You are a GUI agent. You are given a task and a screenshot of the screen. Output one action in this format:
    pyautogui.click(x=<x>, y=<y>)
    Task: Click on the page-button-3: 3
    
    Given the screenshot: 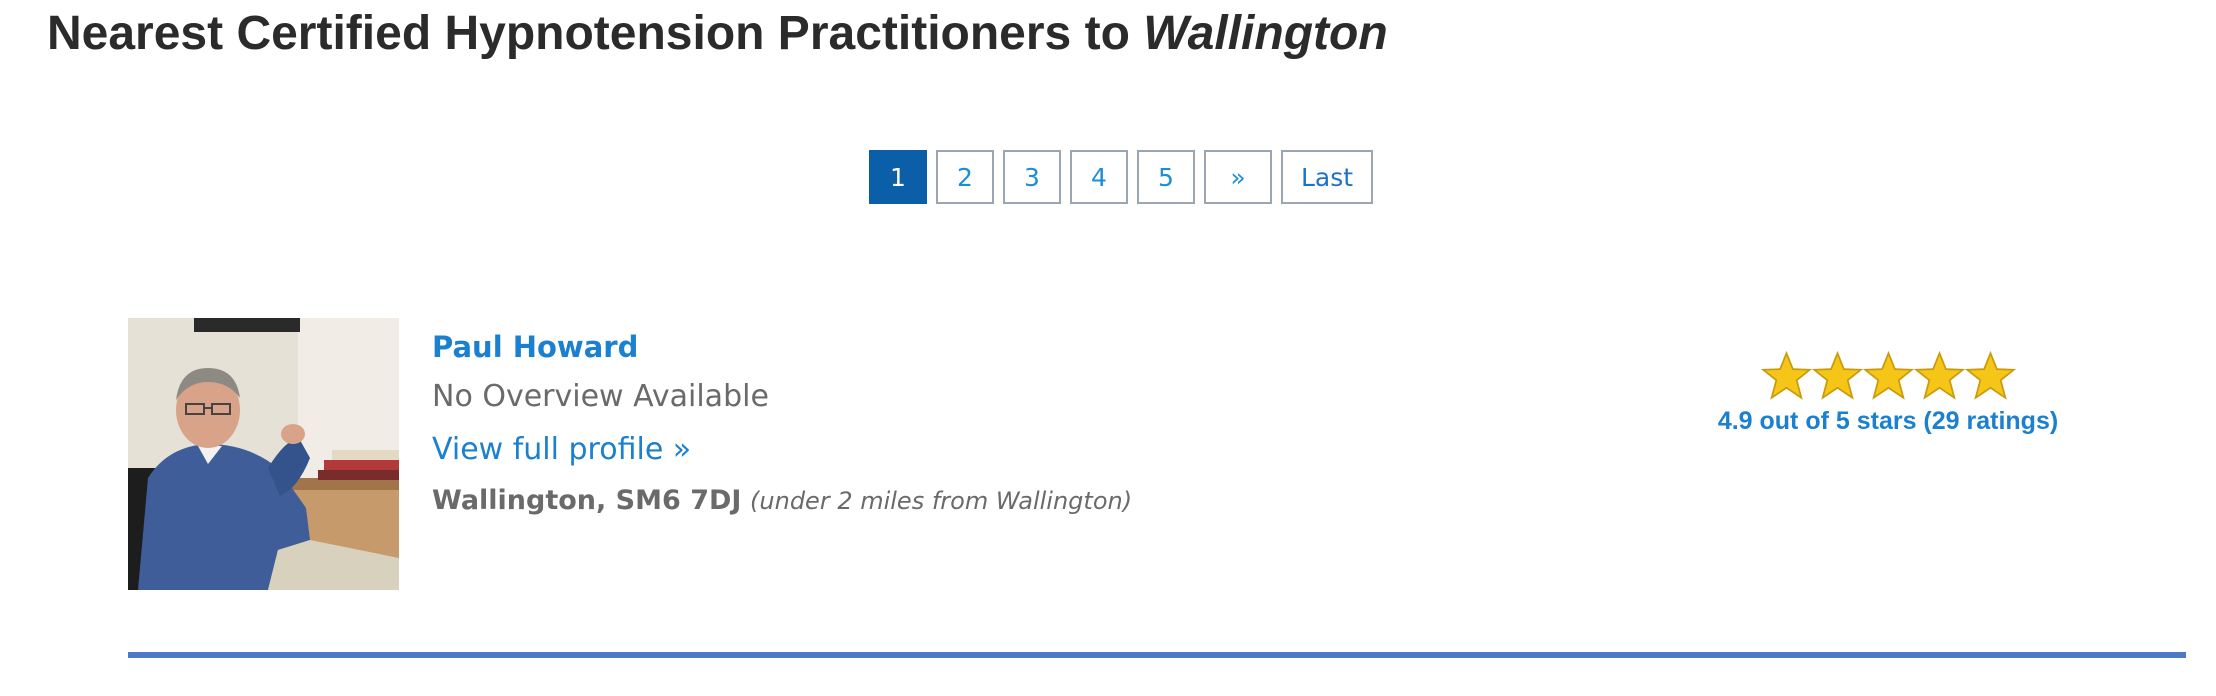 What is the action you would take?
    pyautogui.click(x=1032, y=177)
    